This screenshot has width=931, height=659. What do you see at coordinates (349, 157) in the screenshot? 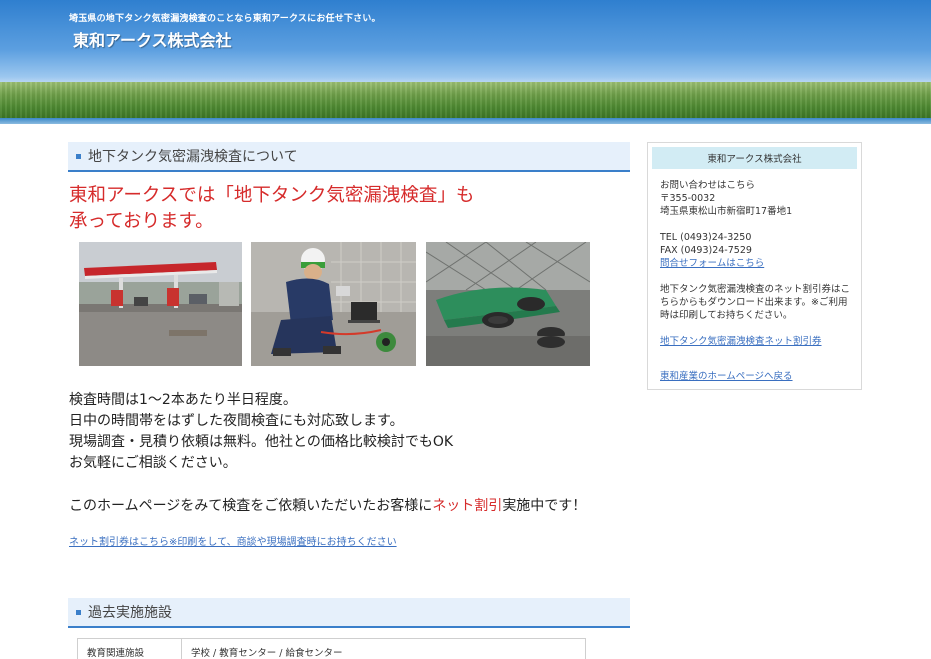
I see `section-heading-about: 地下タンク気密漏洩検査について` at bounding box center [349, 157].